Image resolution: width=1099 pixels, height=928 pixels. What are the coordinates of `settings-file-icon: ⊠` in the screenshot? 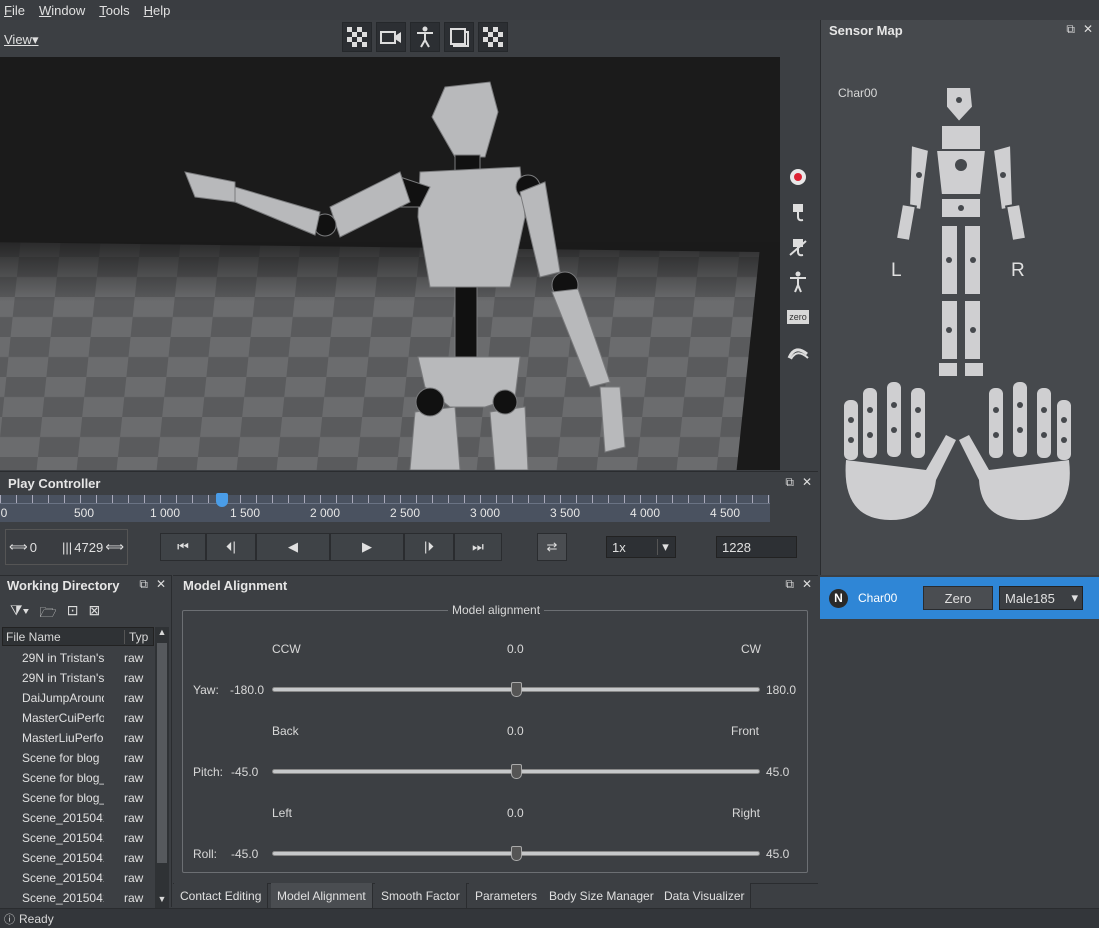 It's located at (94, 614).